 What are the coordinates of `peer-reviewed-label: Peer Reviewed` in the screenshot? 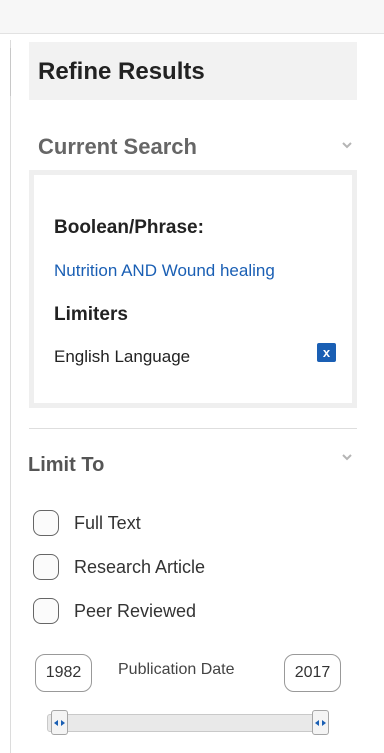 It's located at (135, 611).